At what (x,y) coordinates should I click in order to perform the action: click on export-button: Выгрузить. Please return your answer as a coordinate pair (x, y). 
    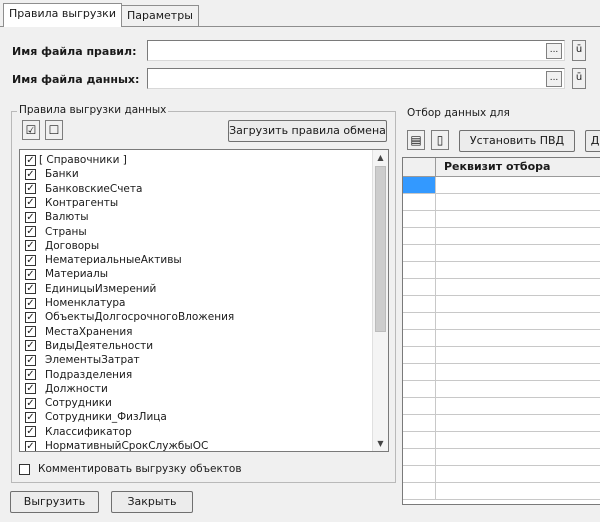
    Looking at the image, I should click on (54, 502).